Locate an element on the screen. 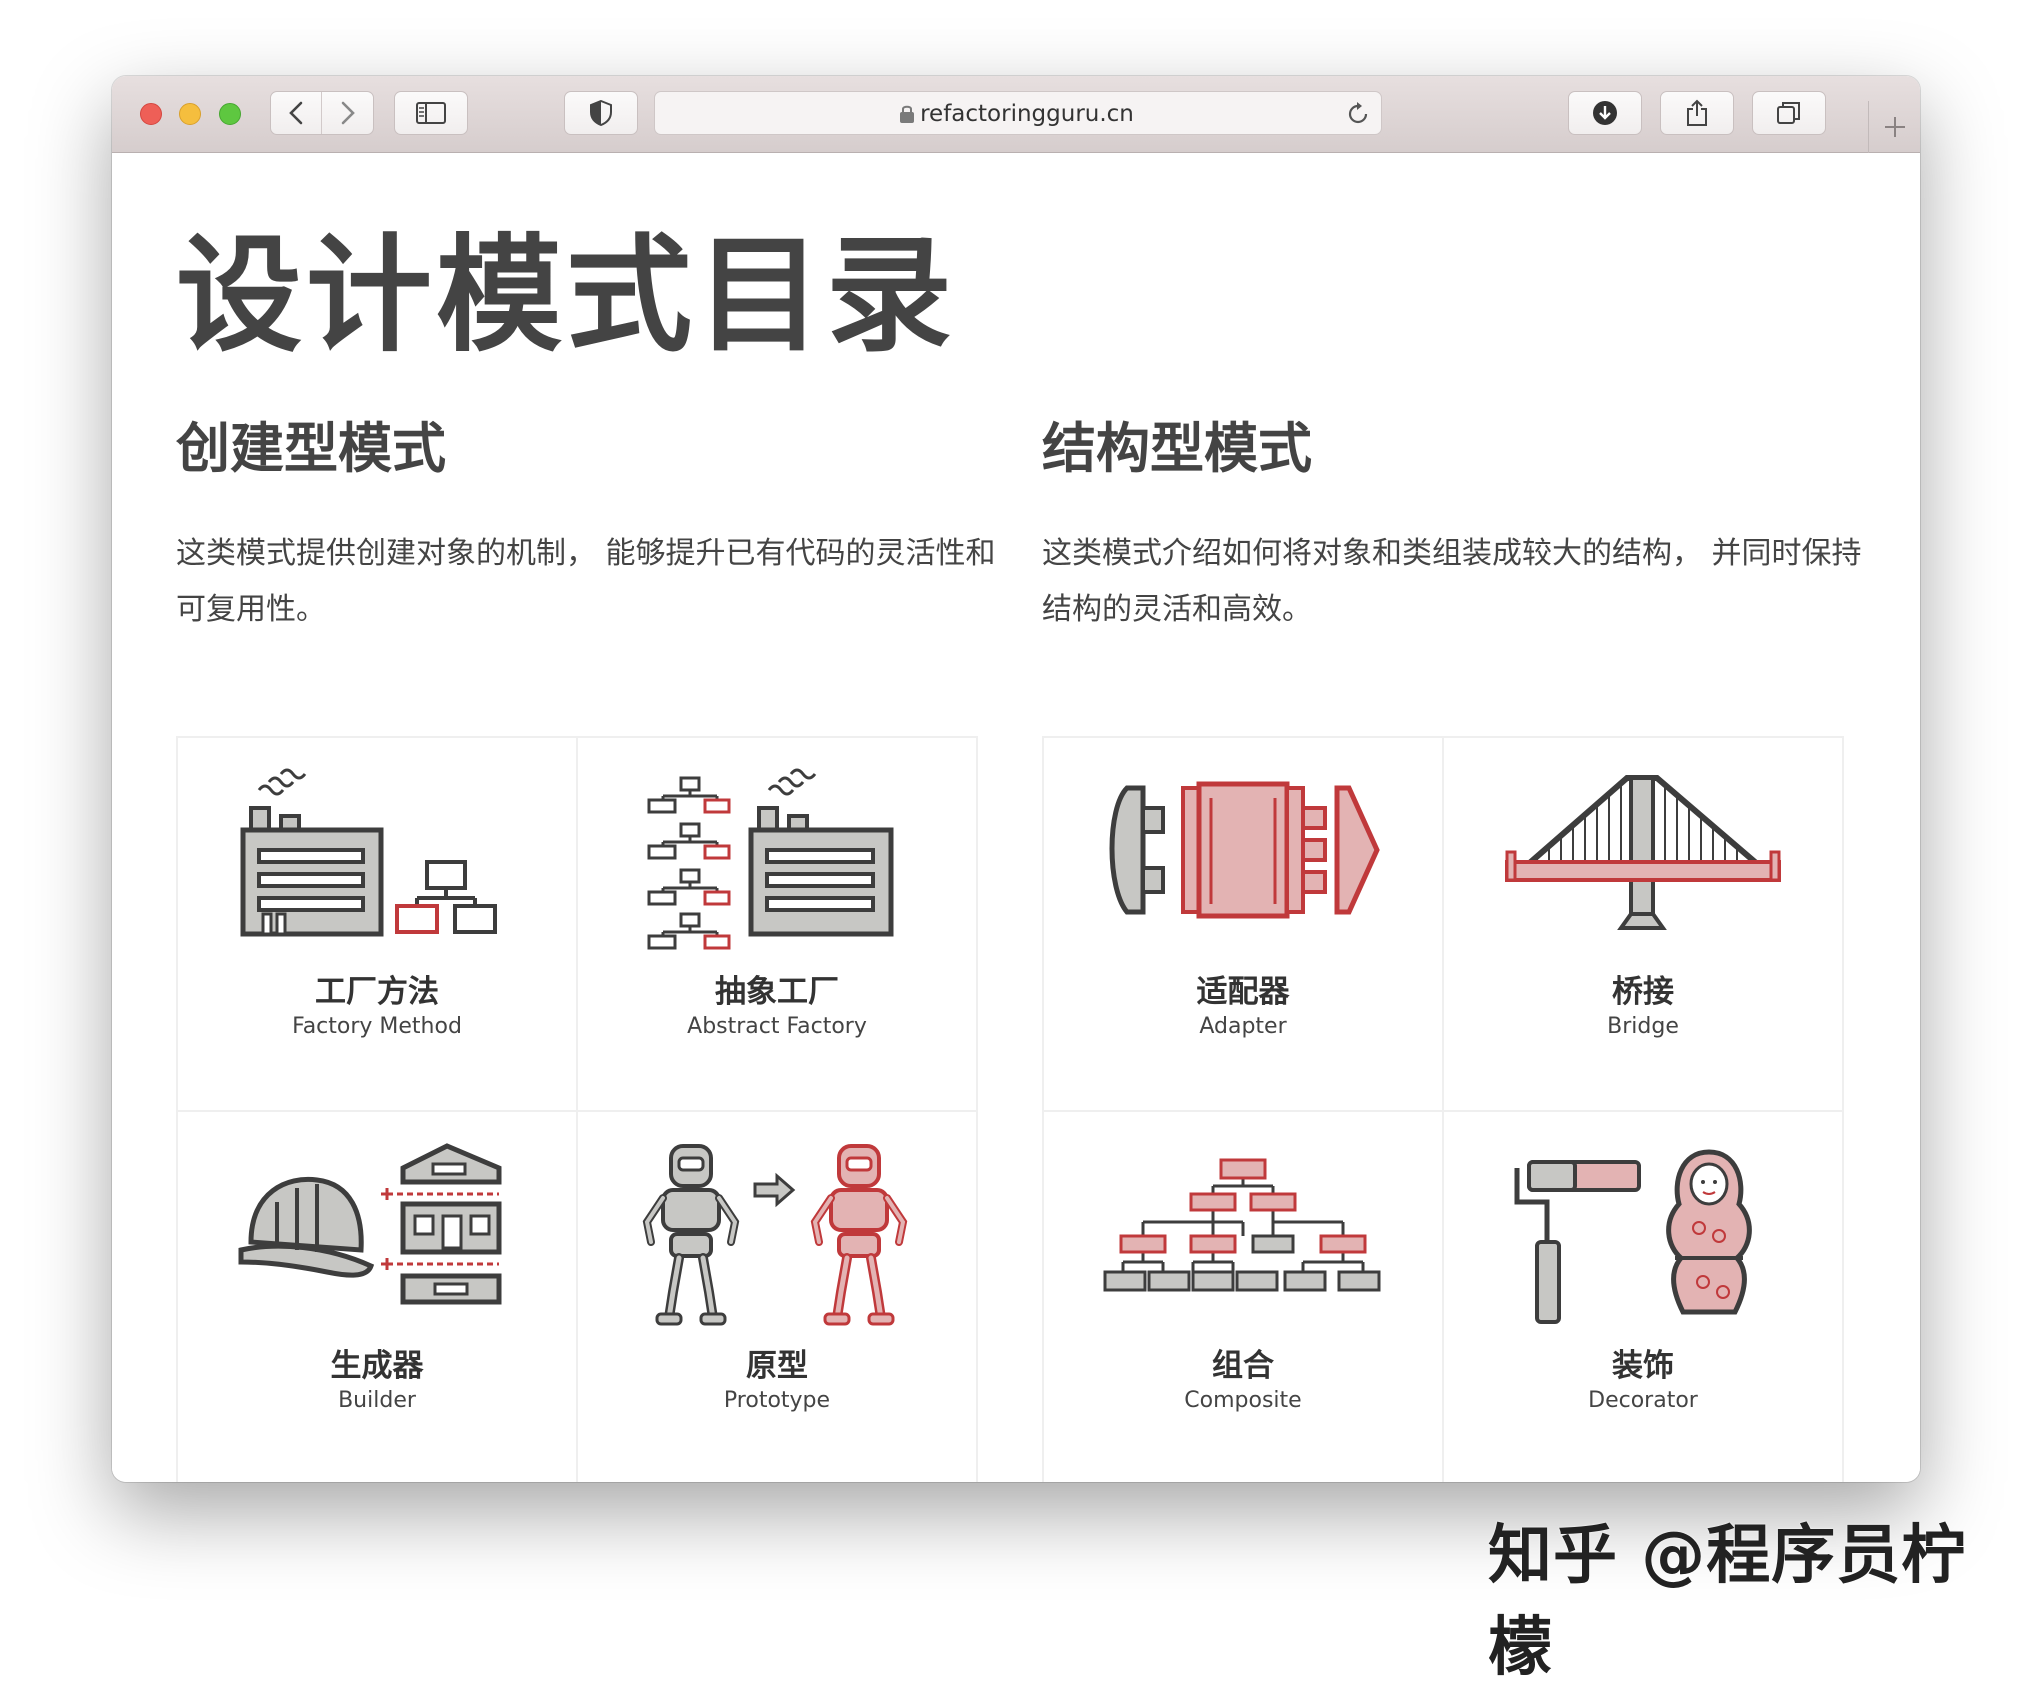 Image resolution: width=2022 pixels, height=1688 pixels. tabs-icon is located at coordinates (1788, 113).